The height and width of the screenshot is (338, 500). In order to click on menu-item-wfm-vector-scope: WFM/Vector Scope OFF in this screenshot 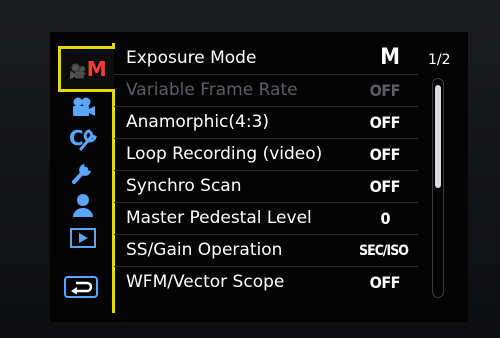, I will do `click(266, 284)`.